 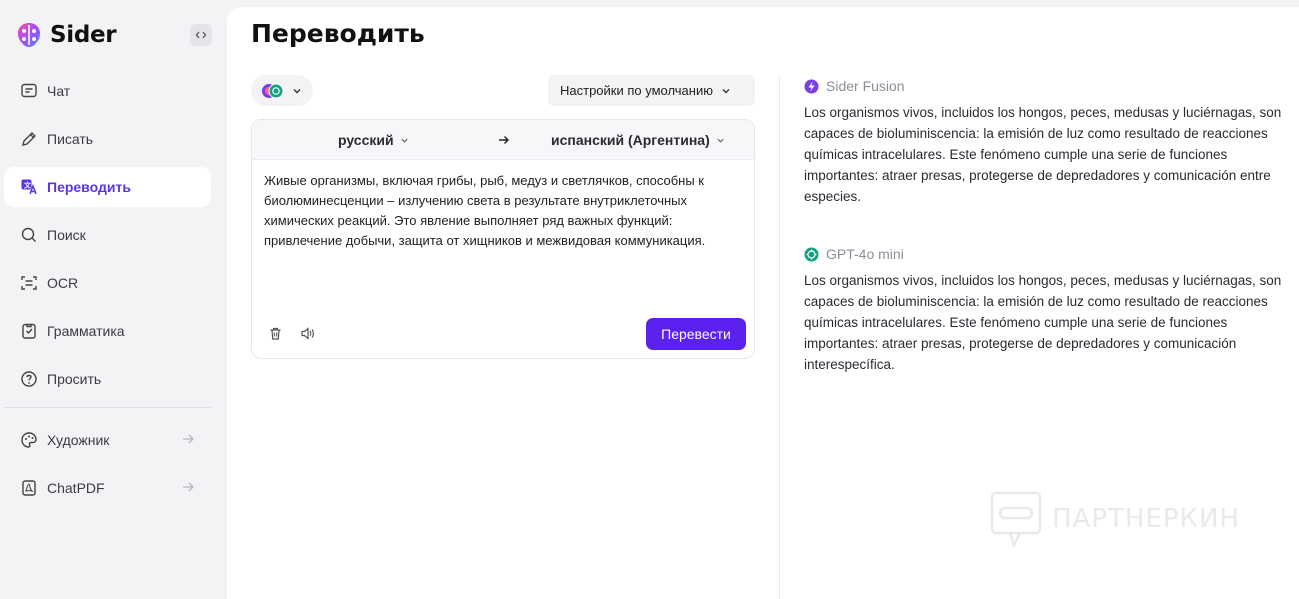 I want to click on search-icon, so click(x=29, y=235).